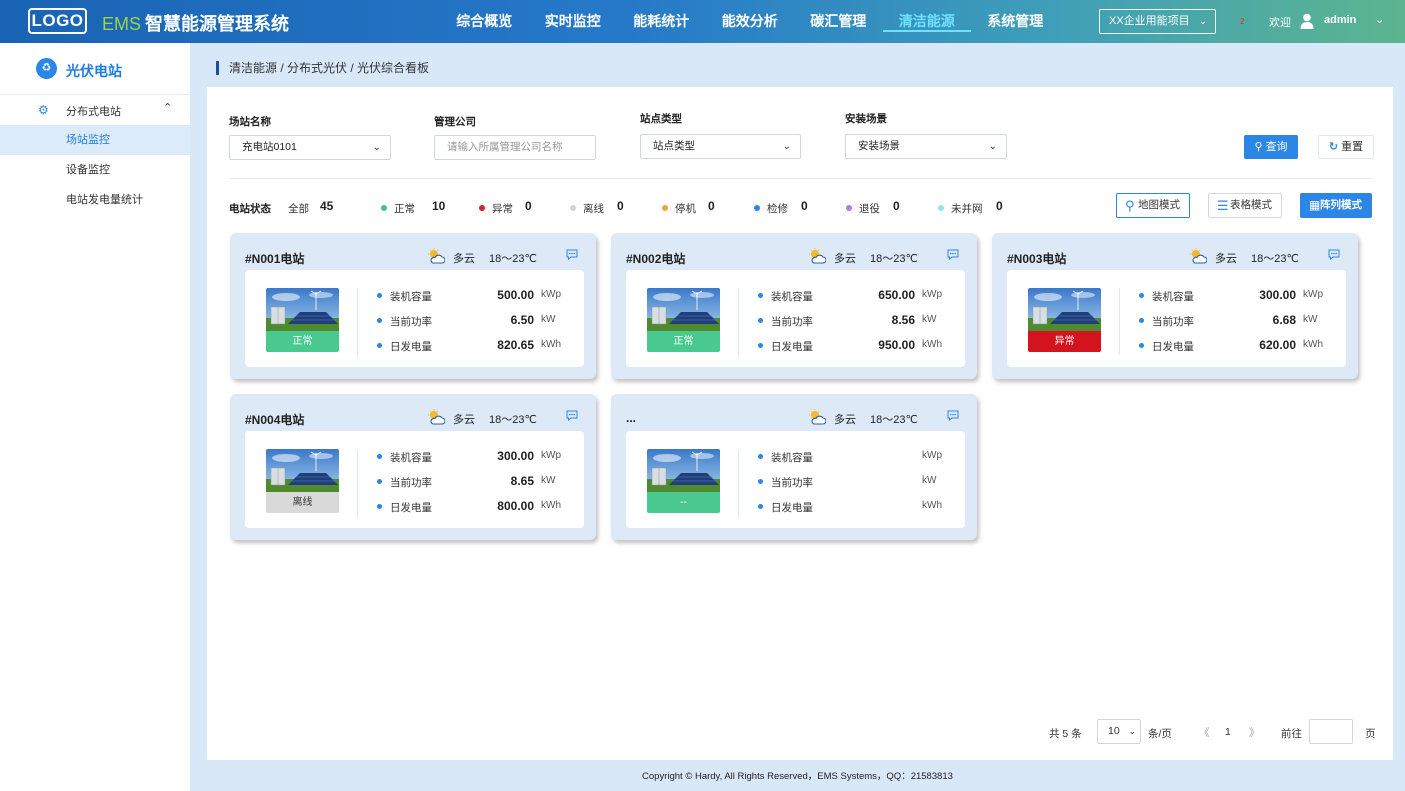  I want to click on next-page-button: 》, so click(1254, 732).